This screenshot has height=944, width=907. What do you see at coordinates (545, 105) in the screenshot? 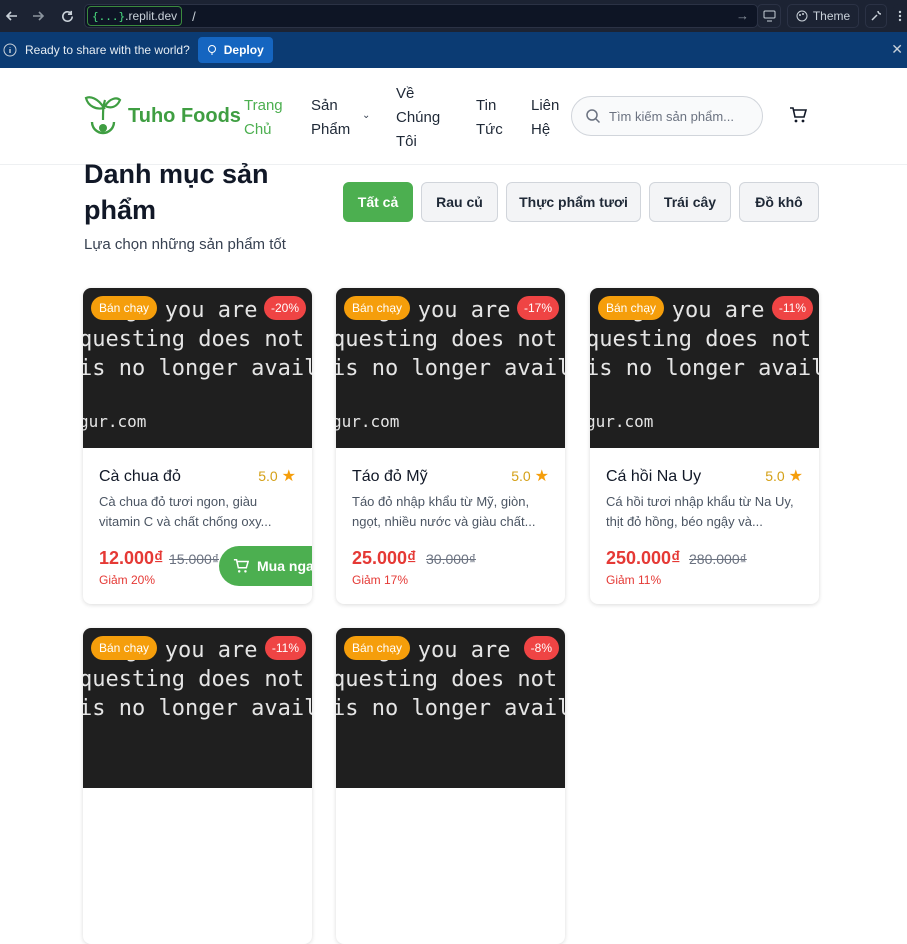
I see `nav-contact-line1: Liên` at bounding box center [545, 105].